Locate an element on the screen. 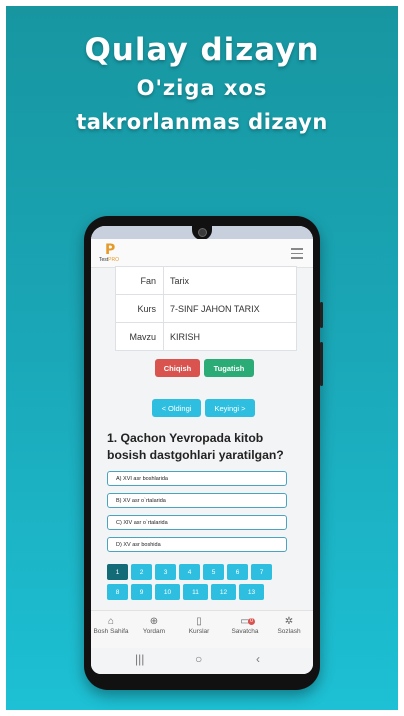 Image resolution: width=404 pixels, height=716 pixels. home-button-icon: ○ is located at coordinates (198, 659).